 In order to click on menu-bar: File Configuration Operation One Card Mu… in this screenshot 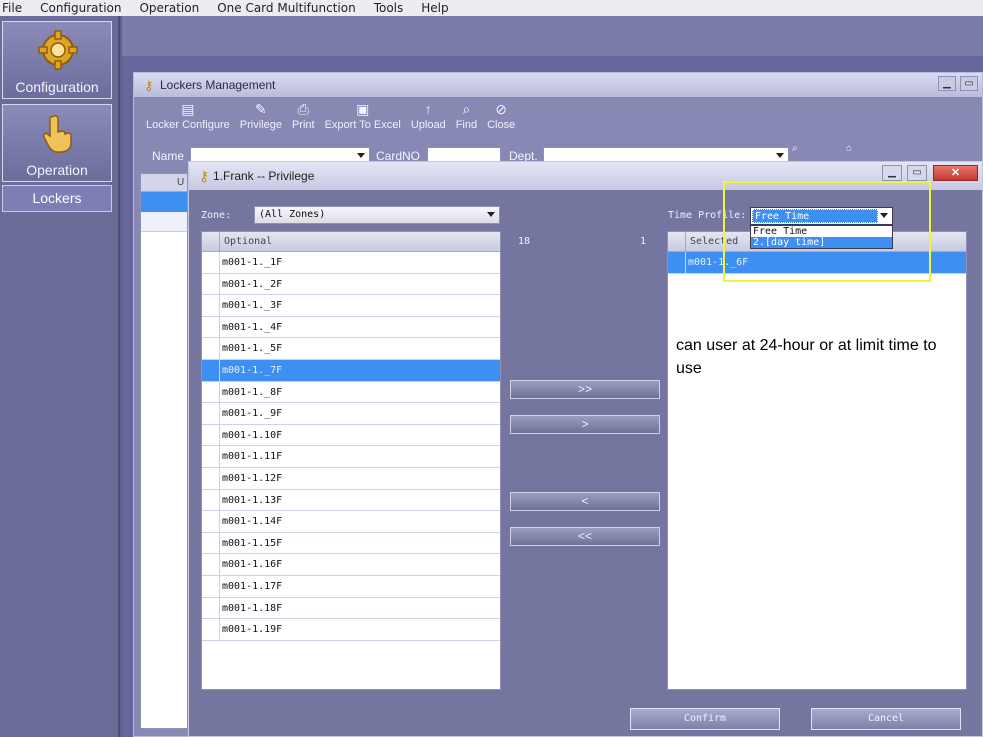, I will do `click(491, 8)`.